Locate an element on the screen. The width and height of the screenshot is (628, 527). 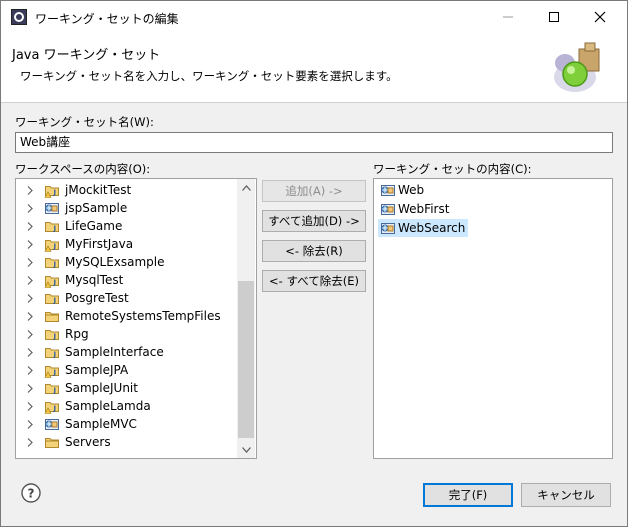
scroll-up-arrow is located at coordinates (246, 187).